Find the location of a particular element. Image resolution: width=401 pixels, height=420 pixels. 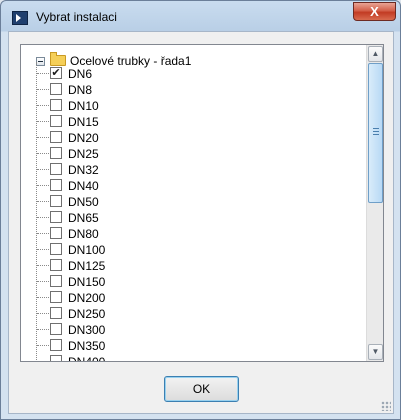

tree-item: DN65 is located at coordinates (196, 217).